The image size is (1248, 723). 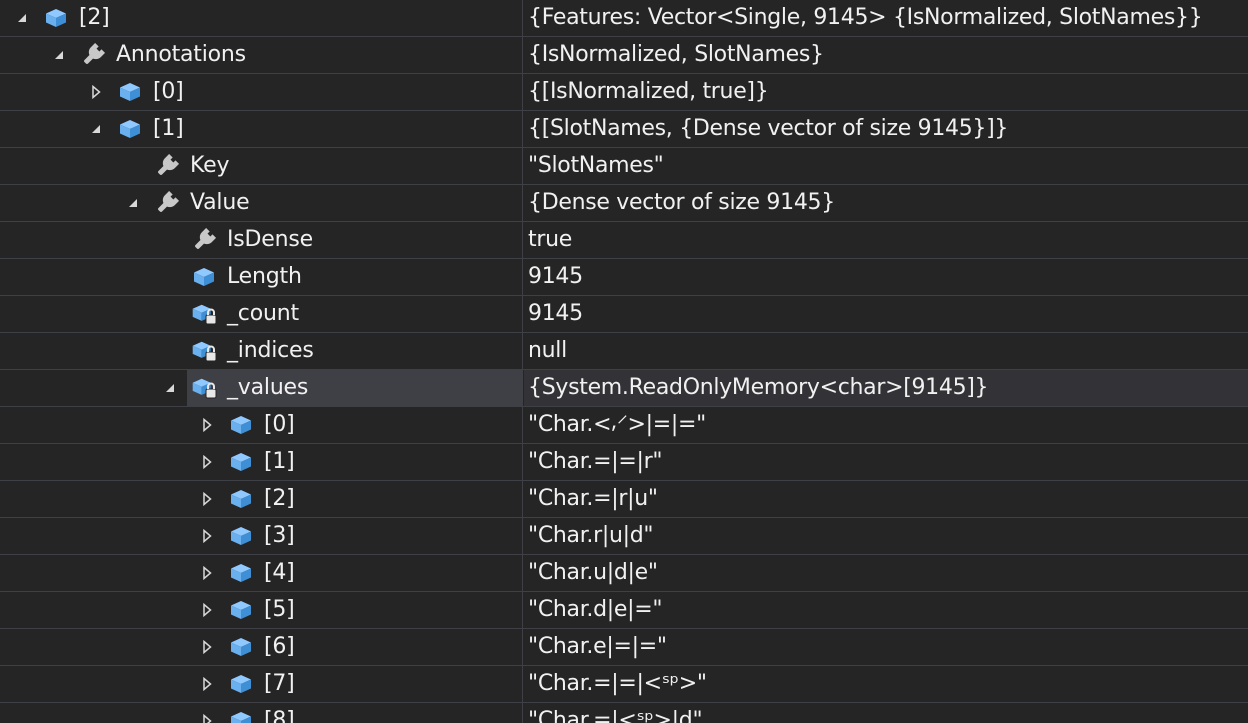 I want to click on name-cell: [4], so click(x=261, y=573).